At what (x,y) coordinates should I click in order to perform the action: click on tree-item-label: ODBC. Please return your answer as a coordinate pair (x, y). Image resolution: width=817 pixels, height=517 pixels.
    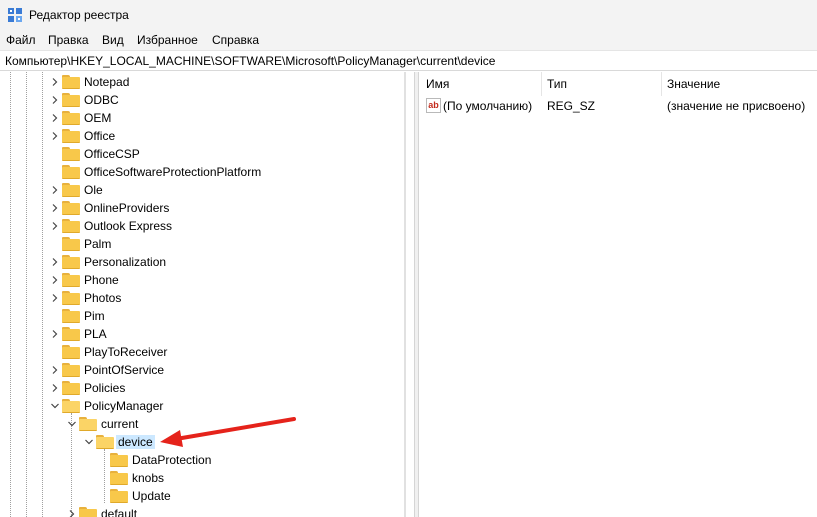
    Looking at the image, I should click on (101, 100).